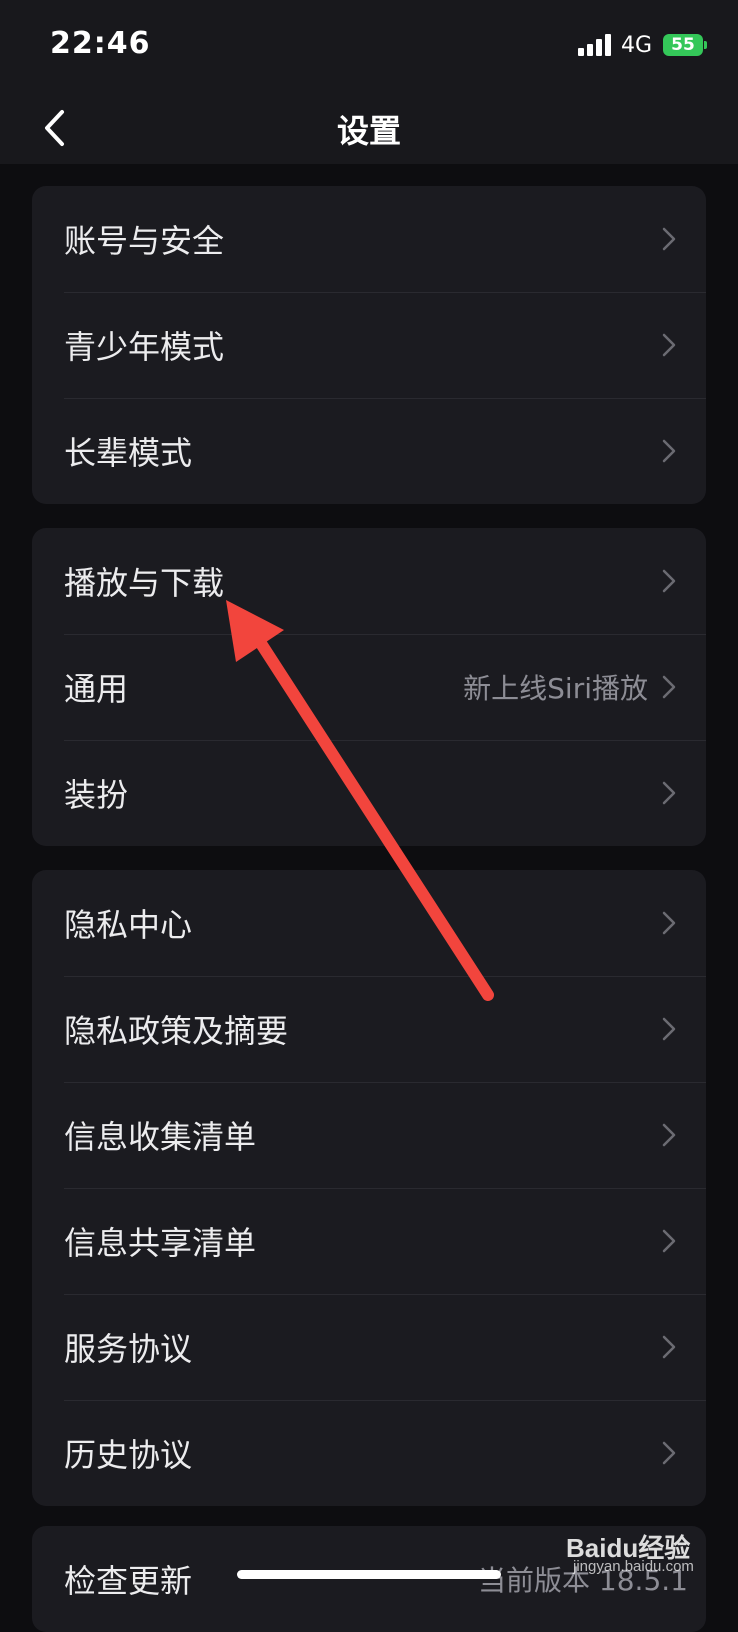 This screenshot has height=1632, width=738. Describe the element at coordinates (160, 1137) in the screenshot. I see `row-label: 信息收集清单` at that location.